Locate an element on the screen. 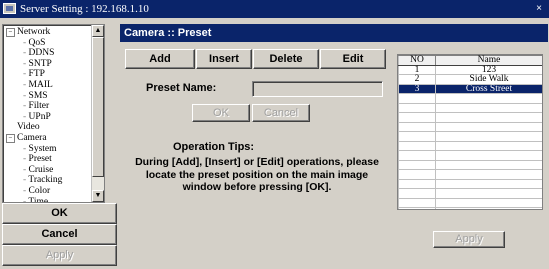 This screenshot has width=549, height=269. preset-name-input is located at coordinates (317, 89).